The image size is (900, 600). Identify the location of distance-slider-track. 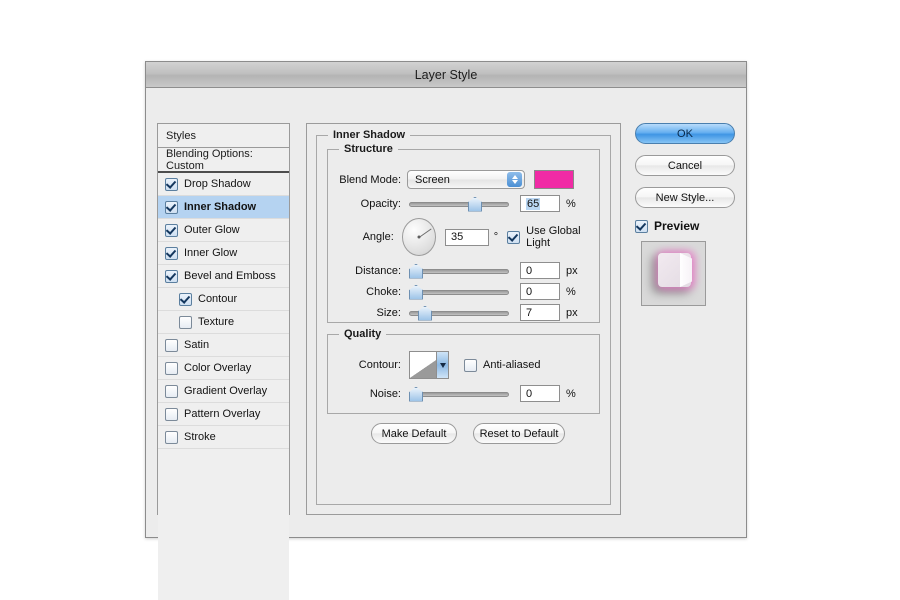
(459, 271).